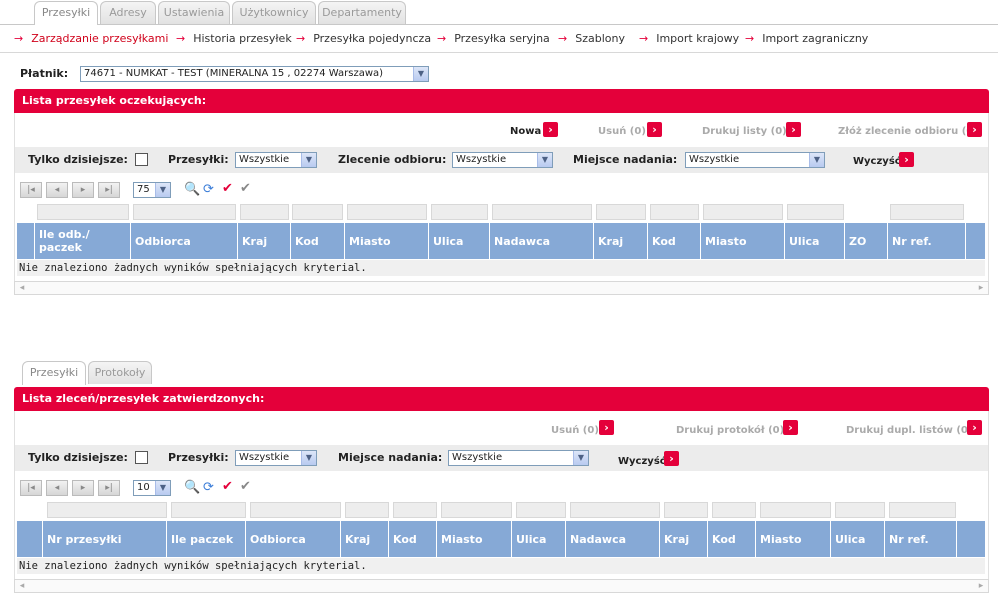 The width and height of the screenshot is (998, 599). Describe the element at coordinates (606, 427) in the screenshot. I see `approved-delete-button: ›` at that location.